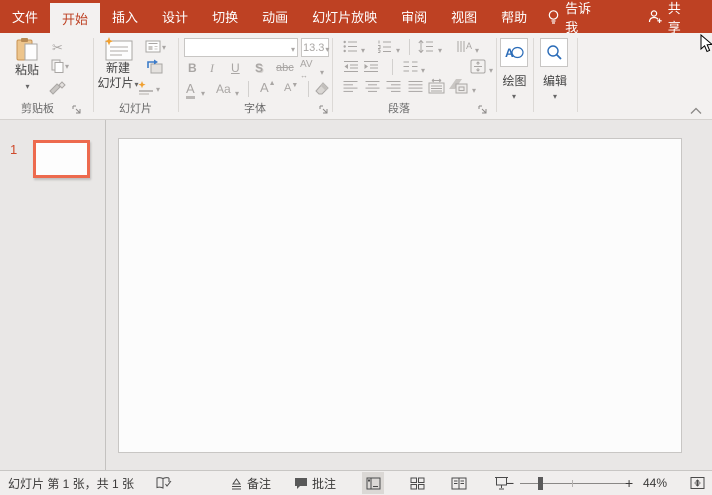 The height and width of the screenshot is (495, 712). Describe the element at coordinates (573, 483) in the screenshot. I see `zoom-slider-track` at that location.